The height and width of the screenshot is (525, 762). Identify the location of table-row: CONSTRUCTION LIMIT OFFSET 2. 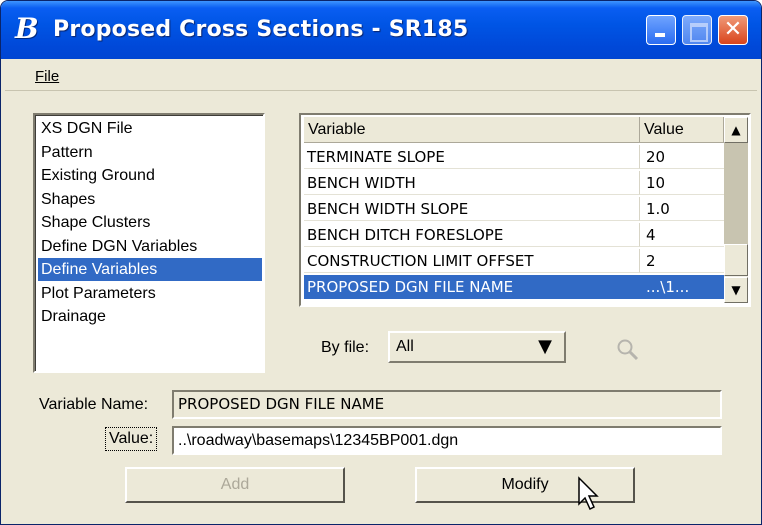
(514, 261).